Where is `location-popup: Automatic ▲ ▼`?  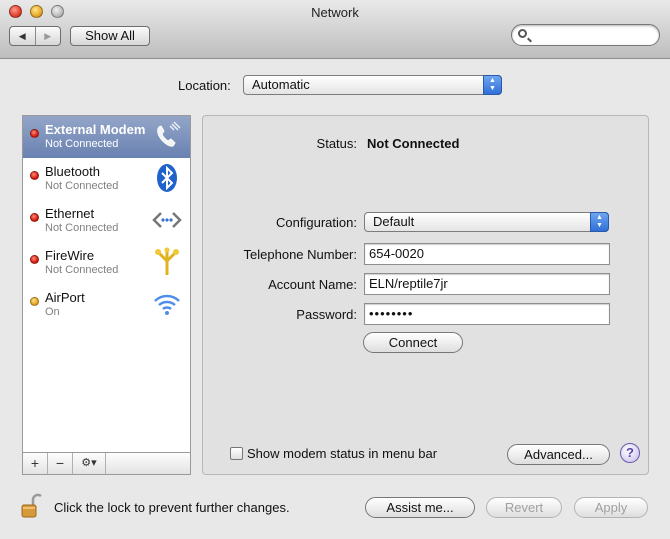 location-popup: Automatic ▲ ▼ is located at coordinates (372, 85).